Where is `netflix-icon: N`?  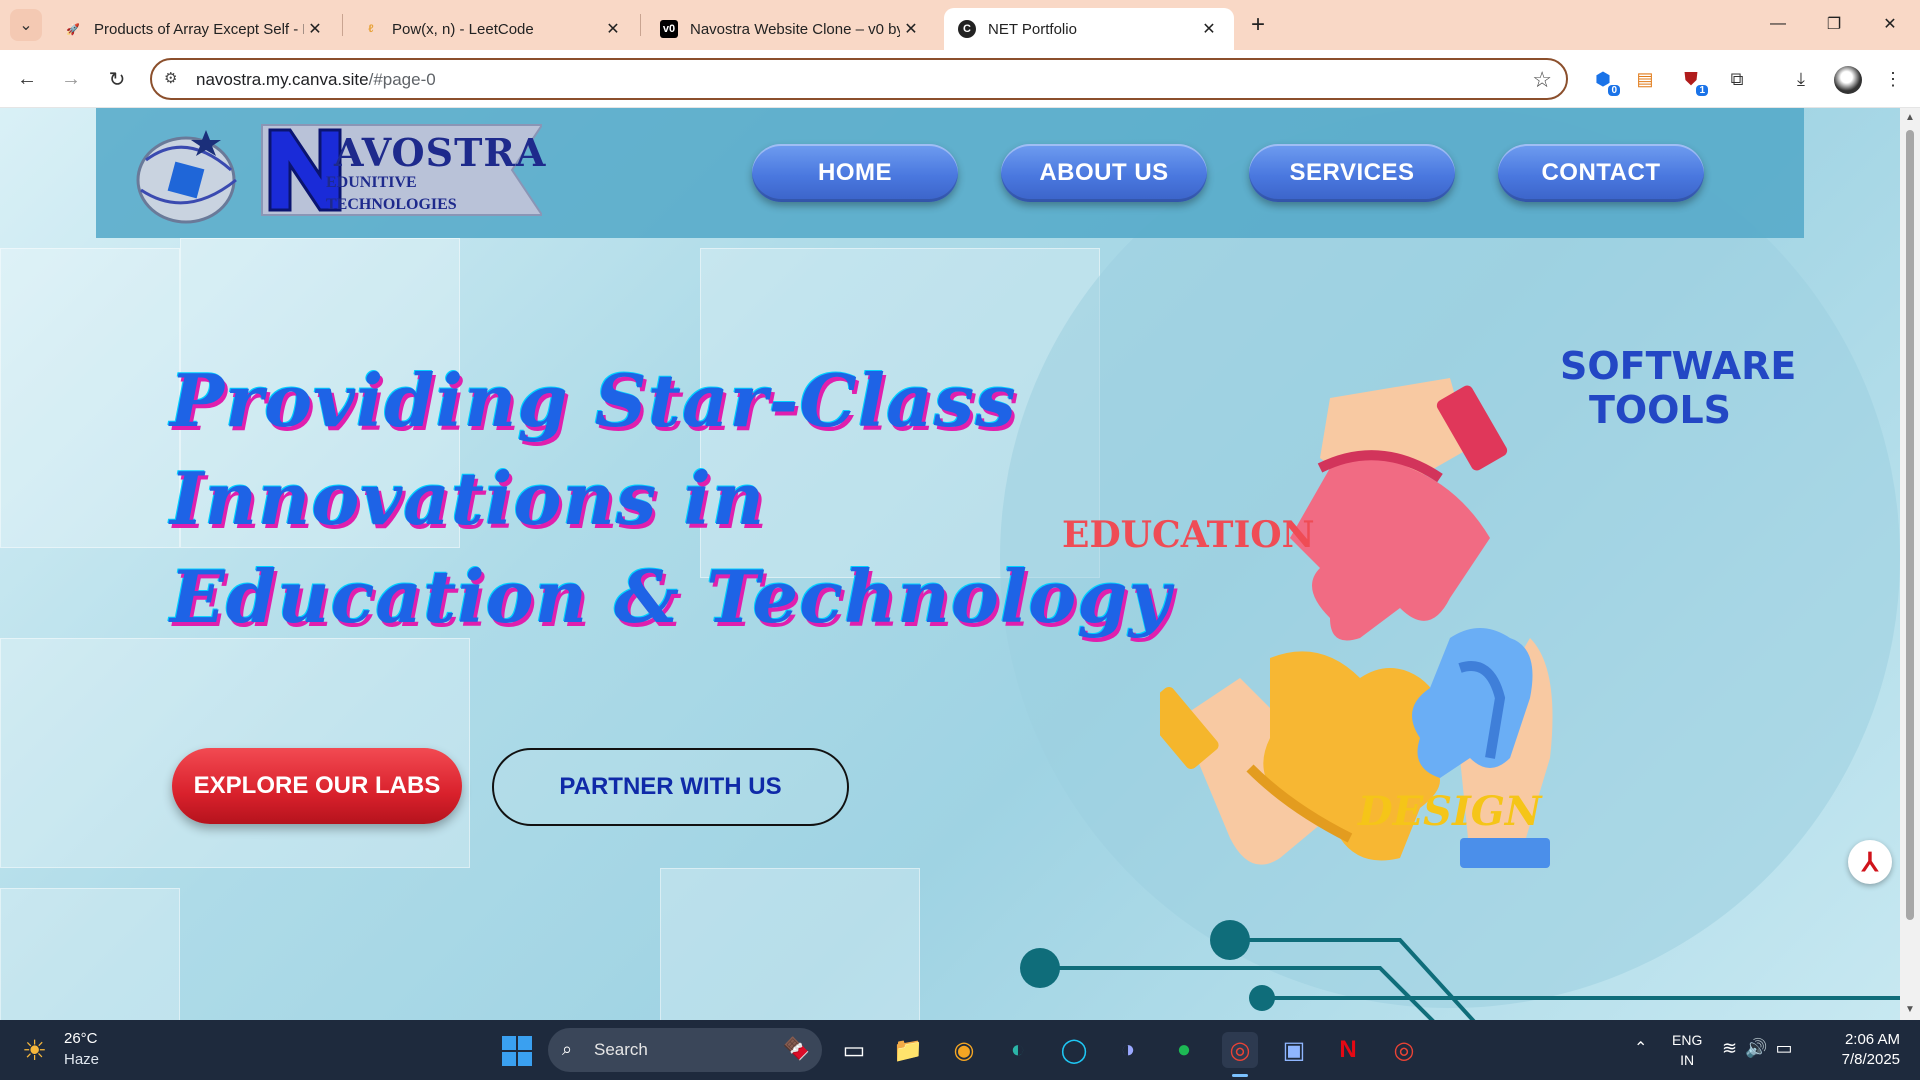 netflix-icon: N is located at coordinates (1348, 1050).